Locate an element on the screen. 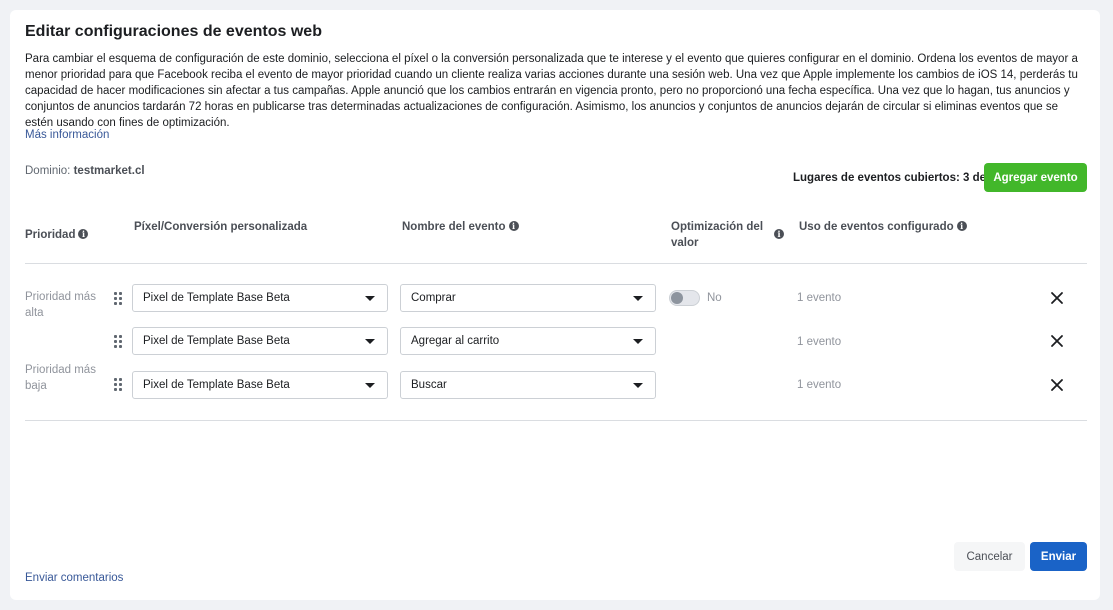  domain-info: Dominio: testmarket.cl is located at coordinates (85, 171).